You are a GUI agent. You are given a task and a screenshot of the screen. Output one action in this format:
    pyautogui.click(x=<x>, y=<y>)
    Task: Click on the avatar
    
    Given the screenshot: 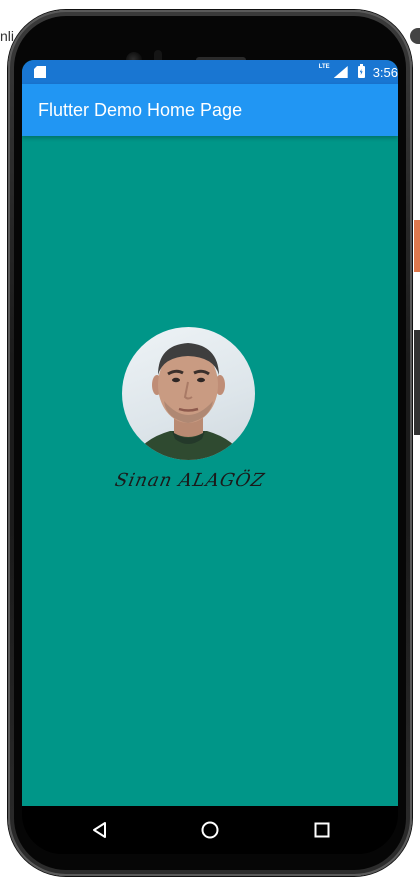 What is the action you would take?
    pyautogui.click(x=188, y=393)
    